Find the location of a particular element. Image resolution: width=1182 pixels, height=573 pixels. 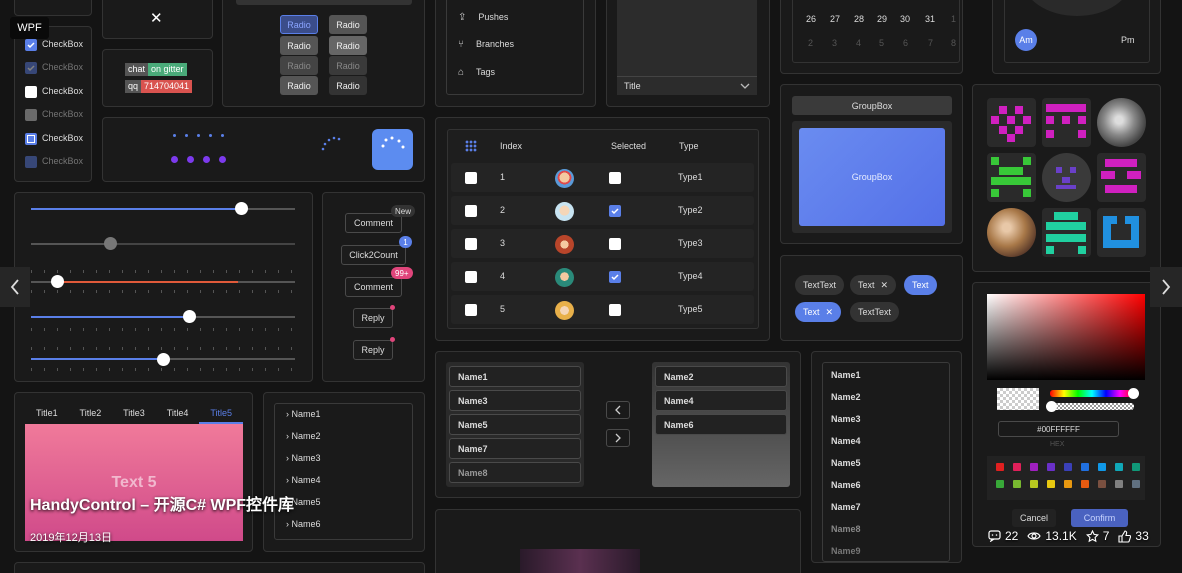

calendar-day: 8 is located at coordinates (953, 43).